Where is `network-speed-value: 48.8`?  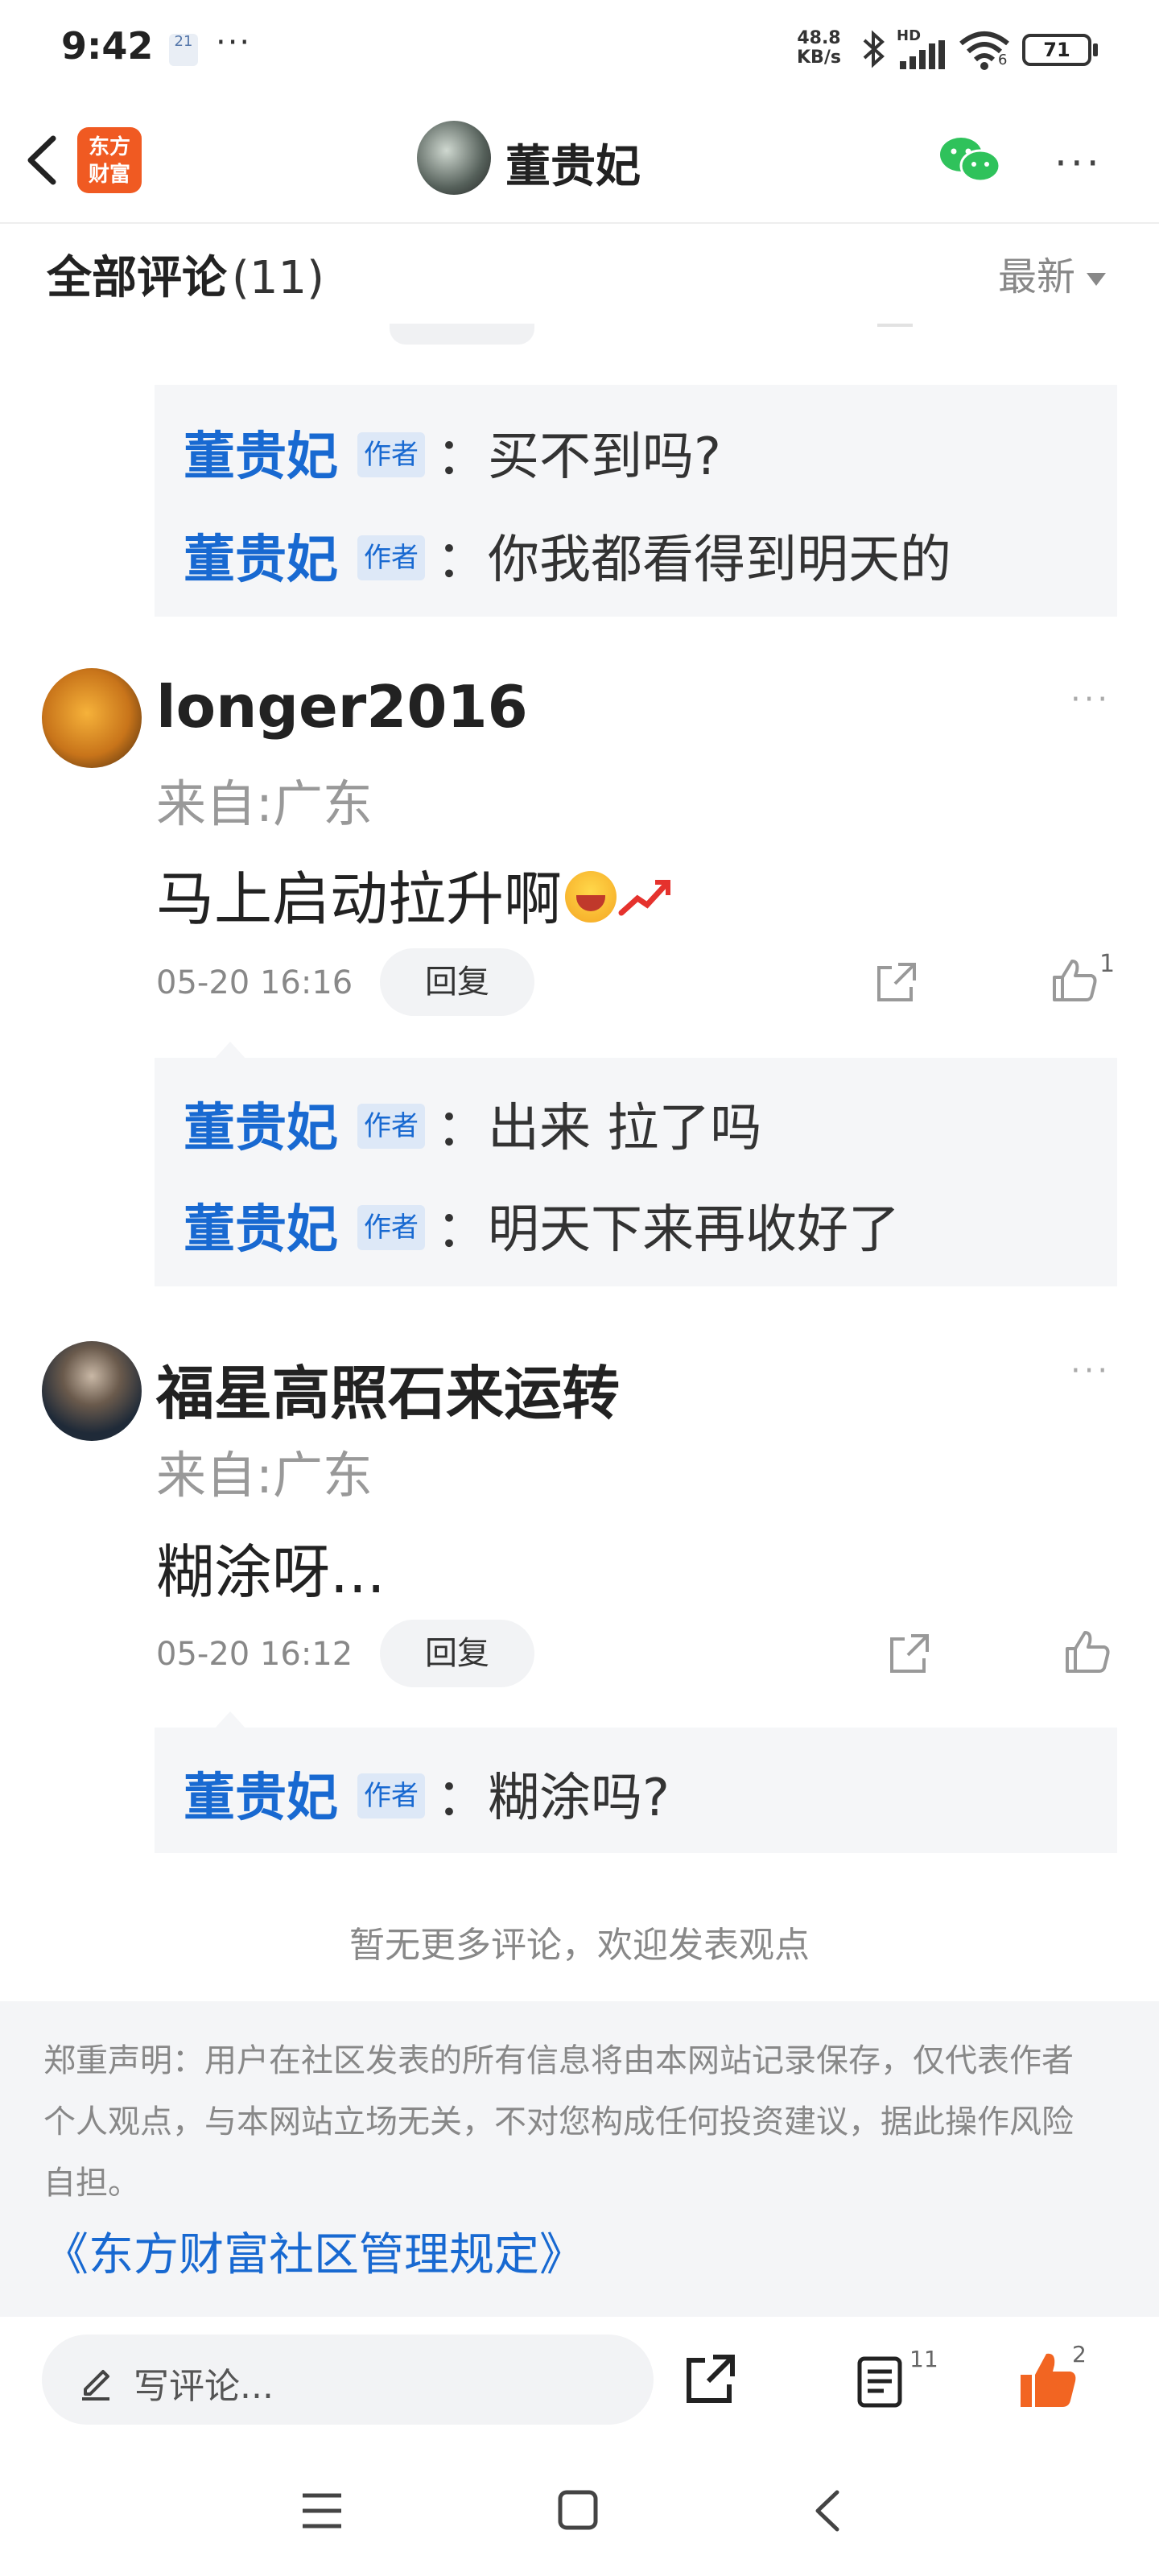
network-speed-value: 48.8 is located at coordinates (819, 38).